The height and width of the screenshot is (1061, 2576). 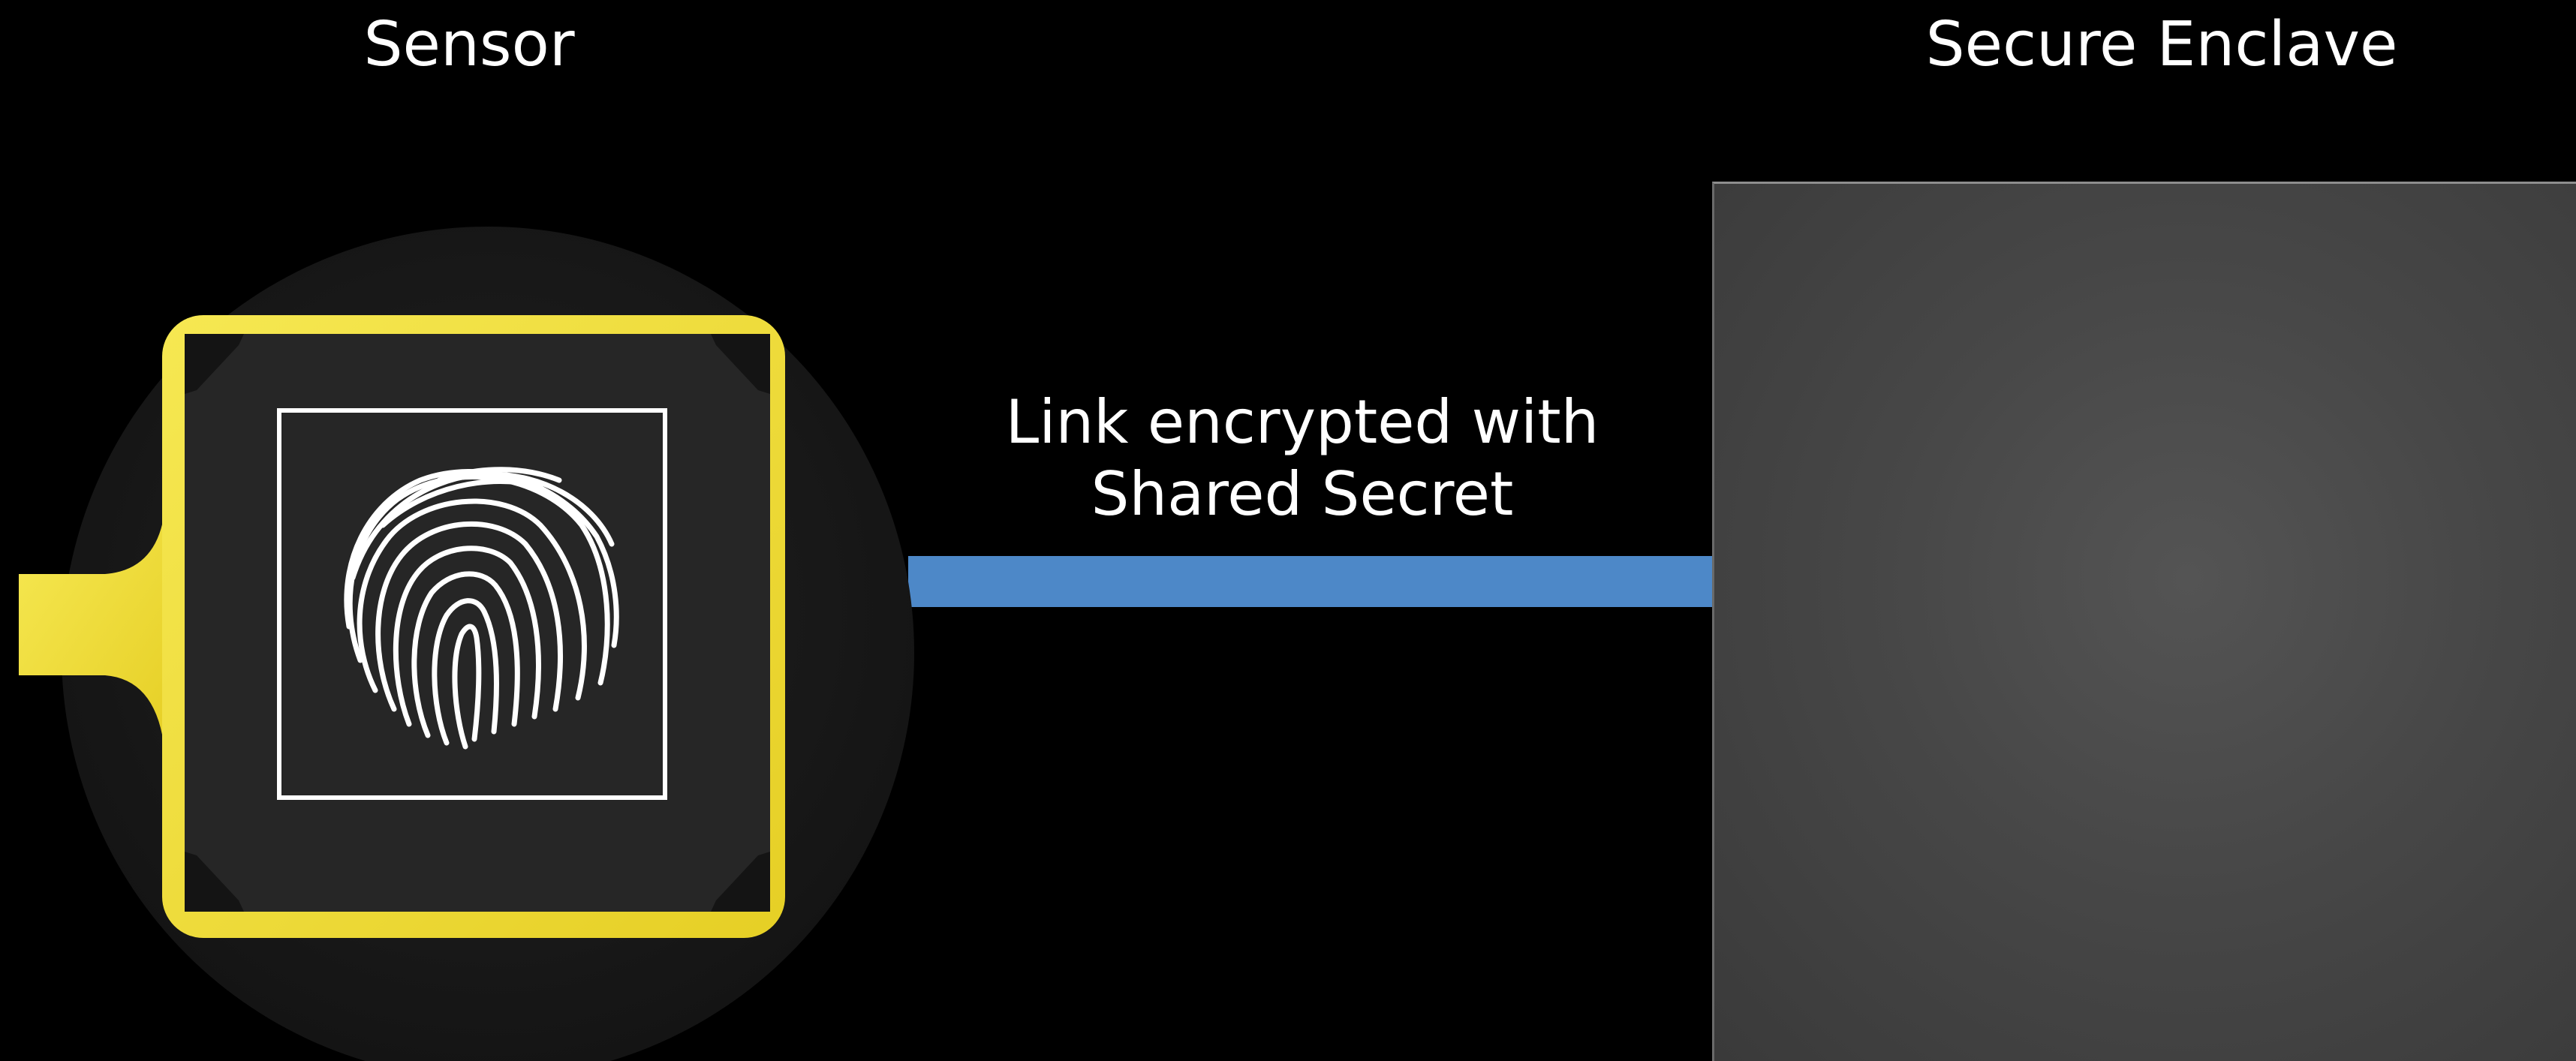 I want to click on link-label: Link encrypted with Shared Secret, so click(x=1302, y=458).